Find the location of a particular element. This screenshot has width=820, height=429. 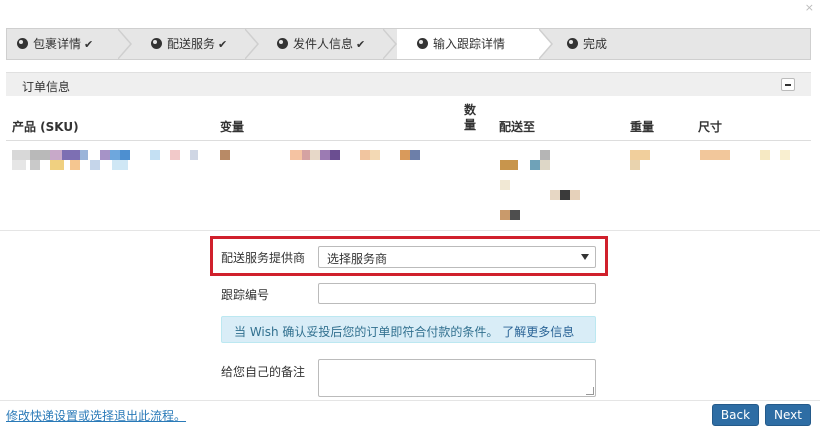

step-label: 发件人信息 is located at coordinates (323, 44).